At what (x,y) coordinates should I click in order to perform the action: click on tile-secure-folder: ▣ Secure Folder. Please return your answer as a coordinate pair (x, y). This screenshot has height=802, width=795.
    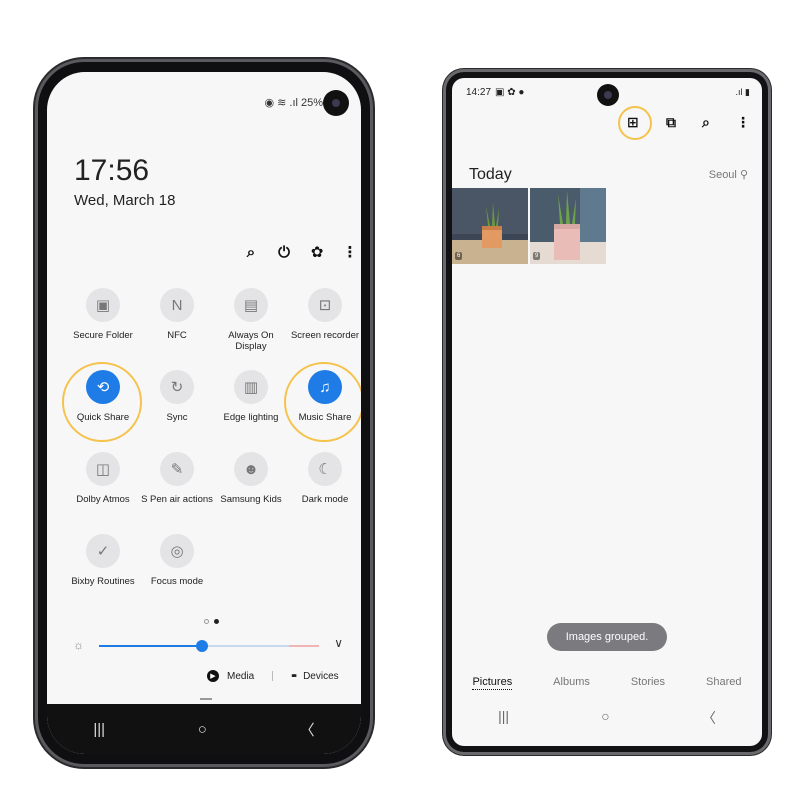
    Looking at the image, I should click on (103, 314).